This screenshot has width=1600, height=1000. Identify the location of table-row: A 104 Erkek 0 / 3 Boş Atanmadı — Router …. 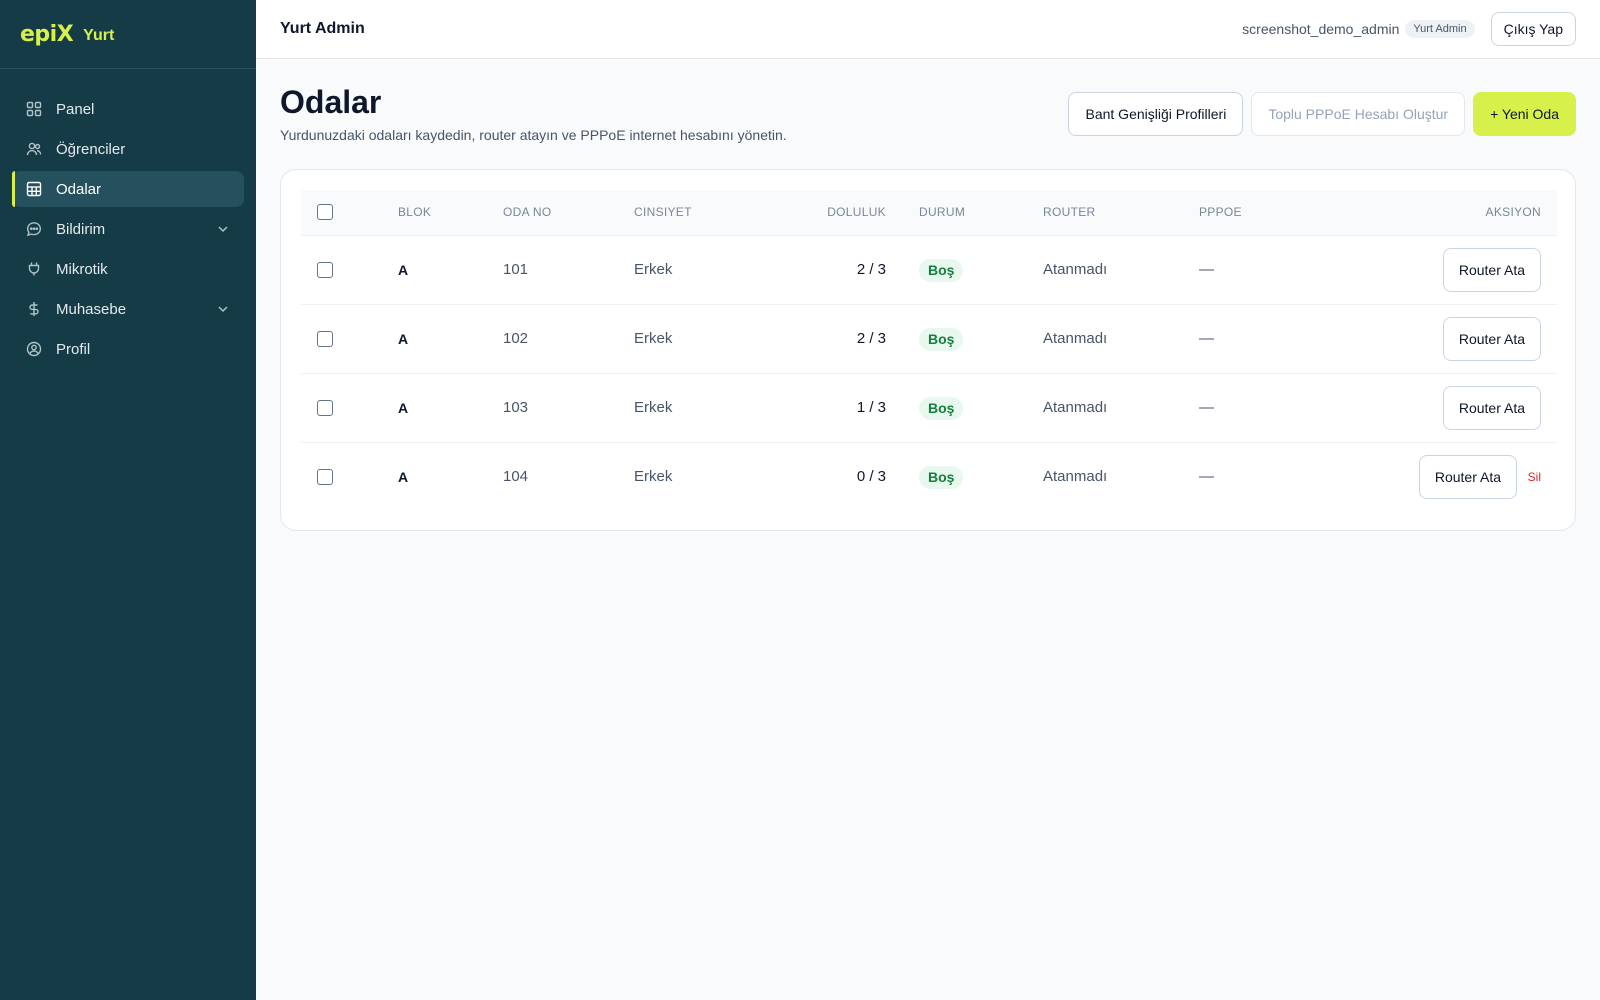
(929, 476).